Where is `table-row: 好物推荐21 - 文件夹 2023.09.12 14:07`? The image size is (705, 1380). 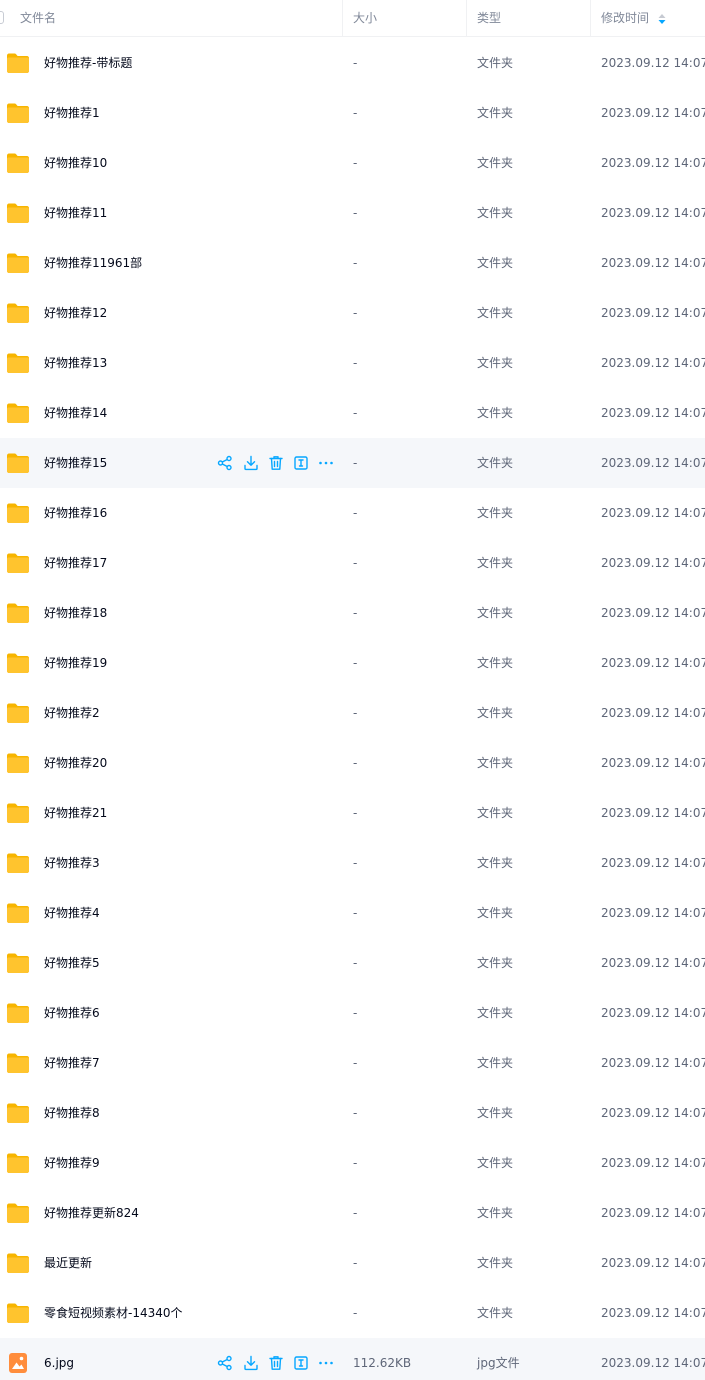
table-row: 好物推荐21 - 文件夹 2023.09.12 14:07 is located at coordinates (352, 813).